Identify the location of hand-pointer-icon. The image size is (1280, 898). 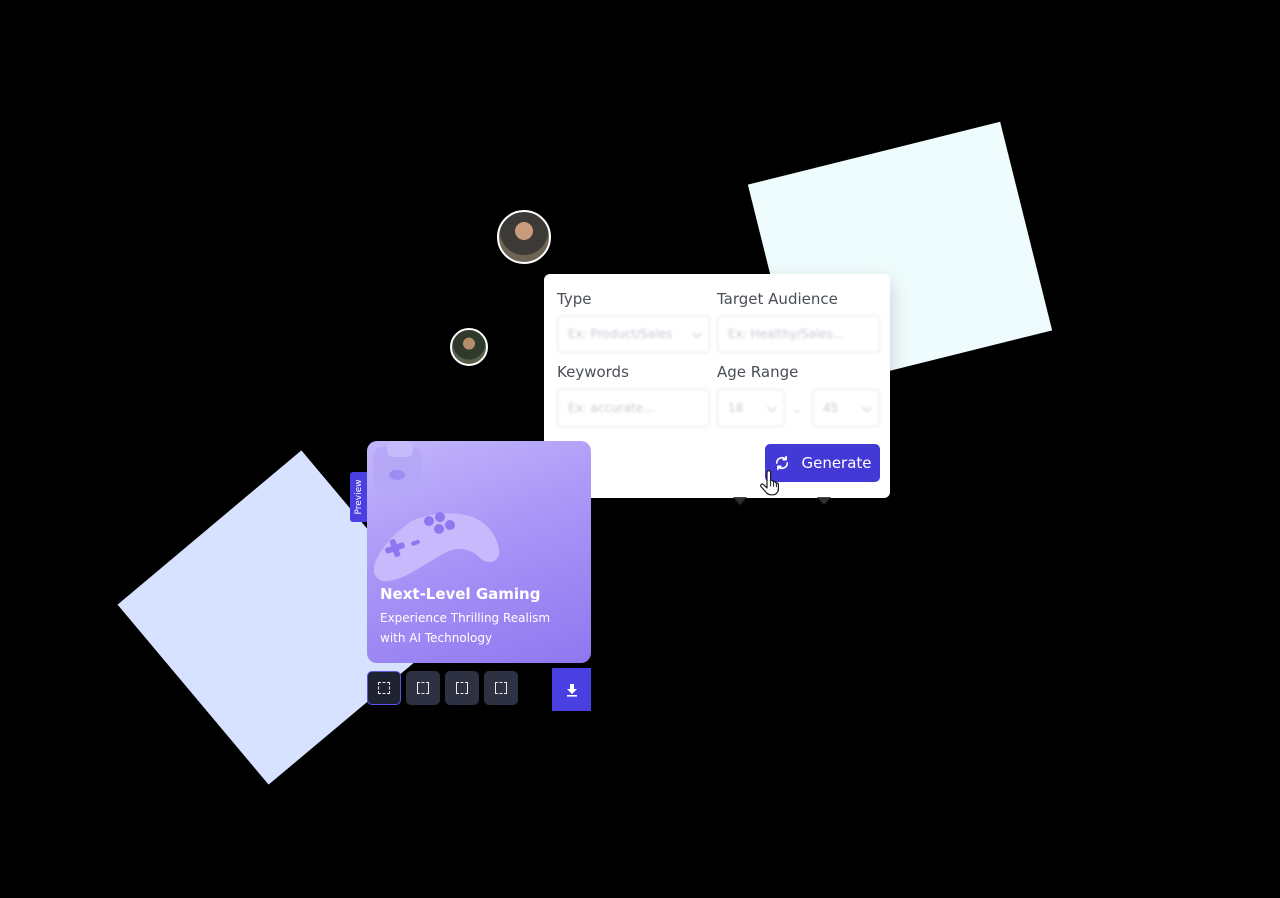
(769, 483).